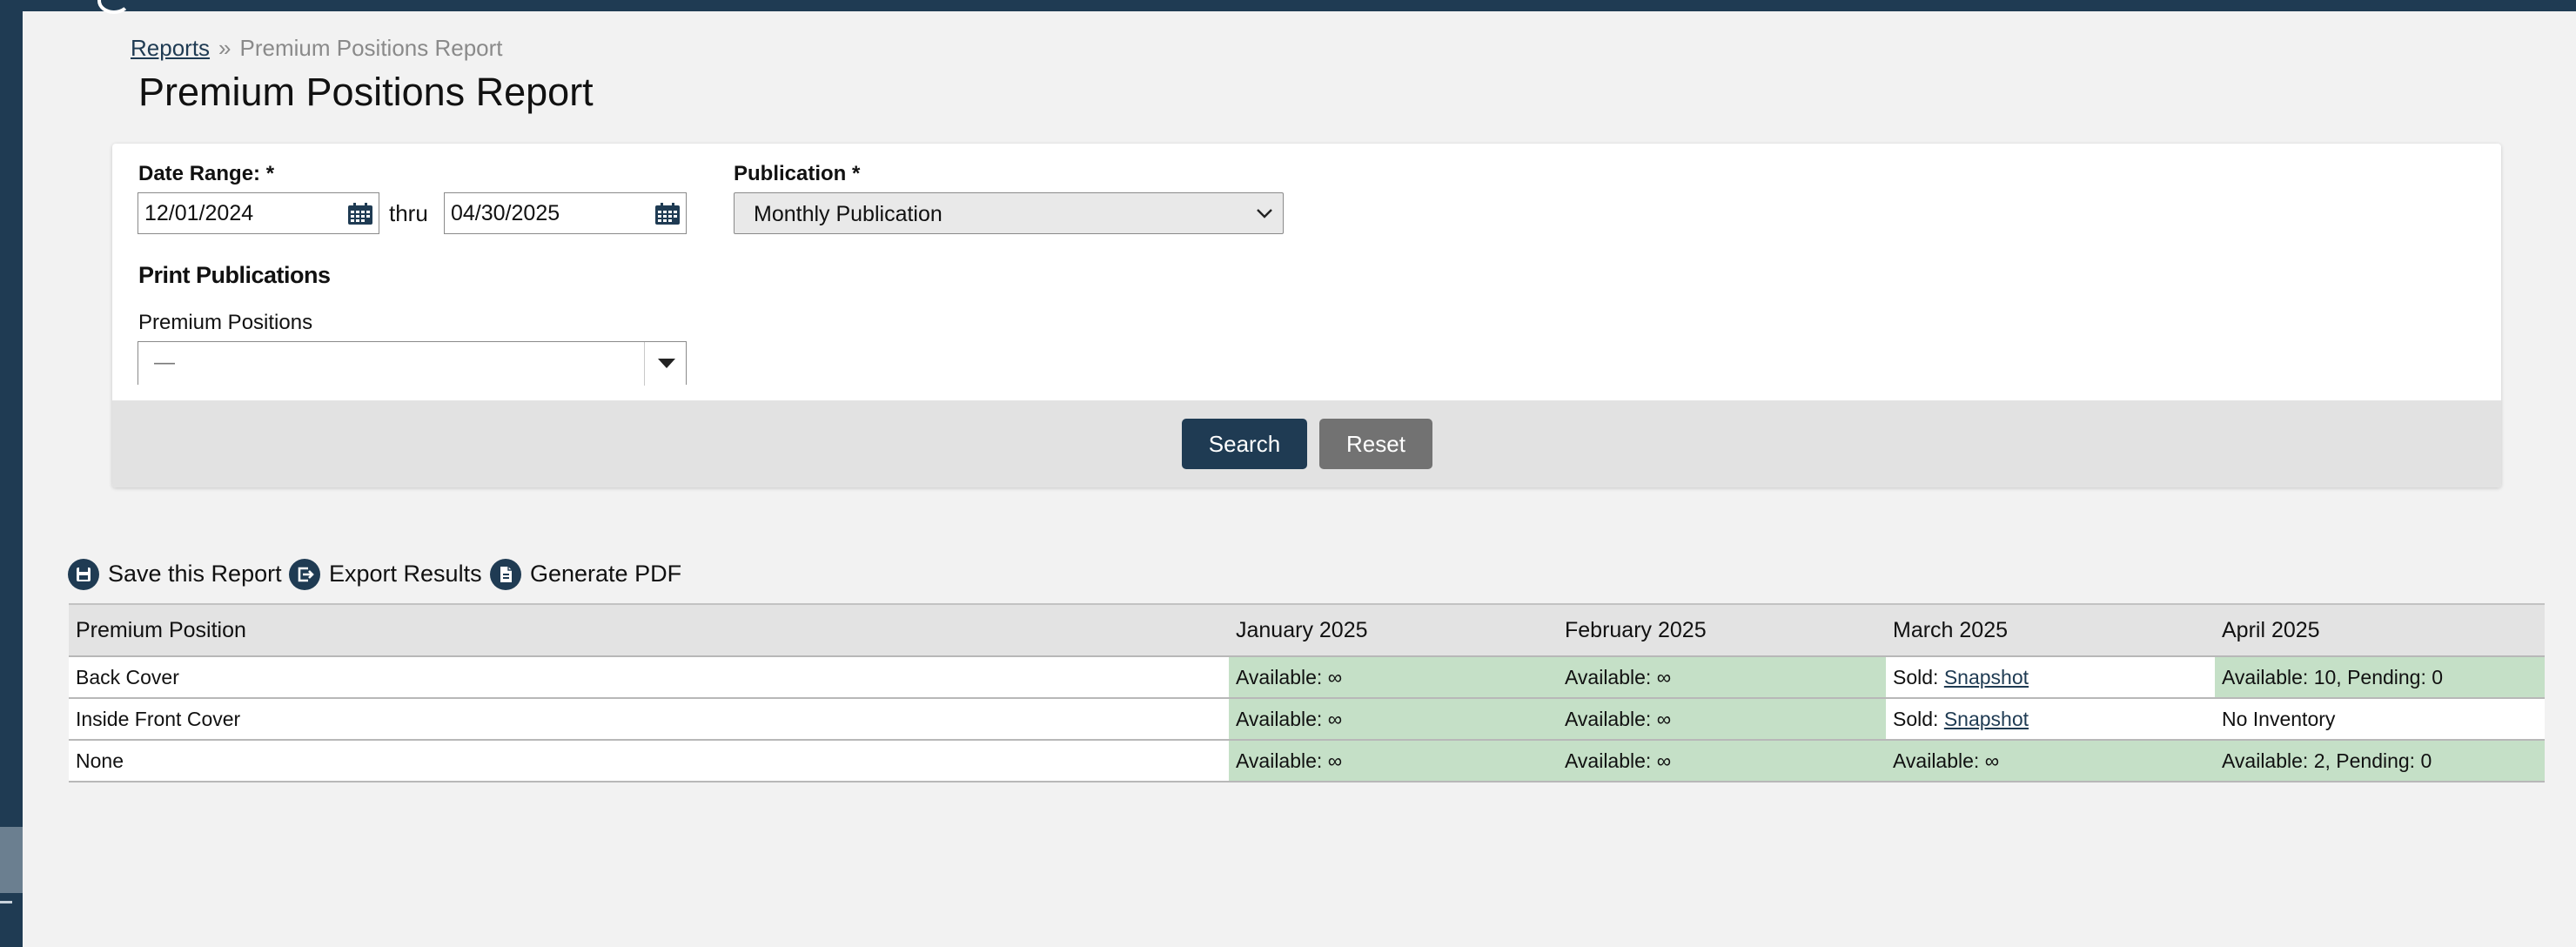  What do you see at coordinates (226, 322) in the screenshot?
I see `premium-positions-label: Premium Positions` at bounding box center [226, 322].